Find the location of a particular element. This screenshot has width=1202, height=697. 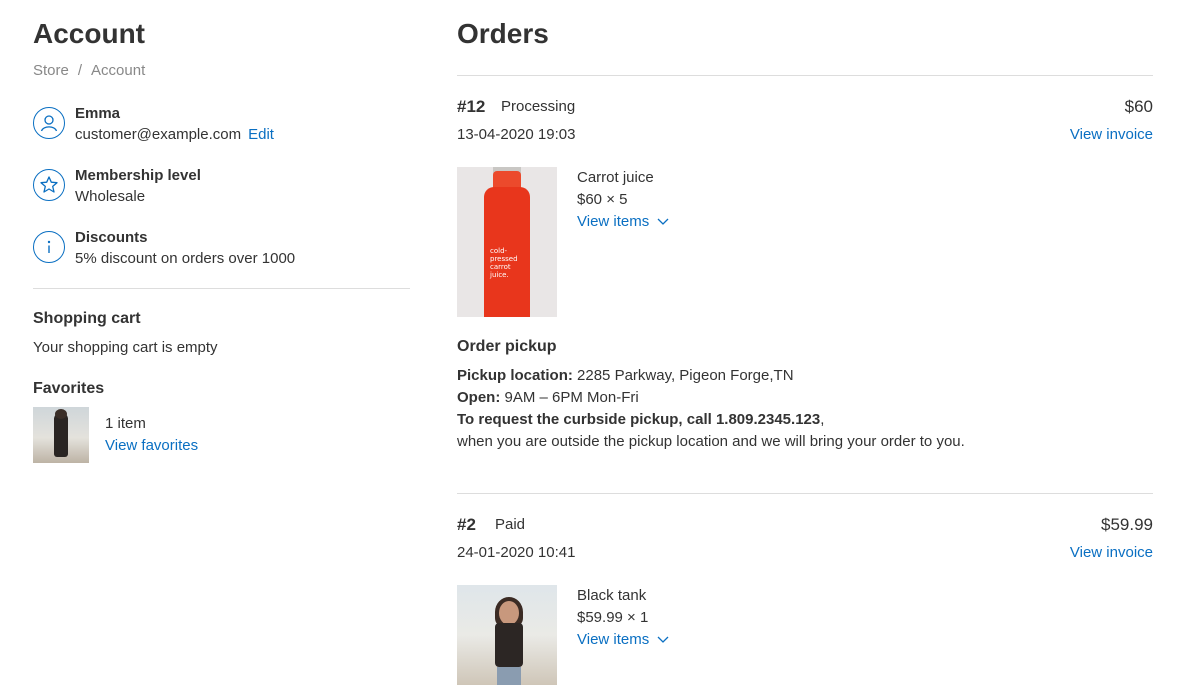

pickup-hours: Open: 9AM – 6PM Mon-Fri is located at coordinates (548, 397).